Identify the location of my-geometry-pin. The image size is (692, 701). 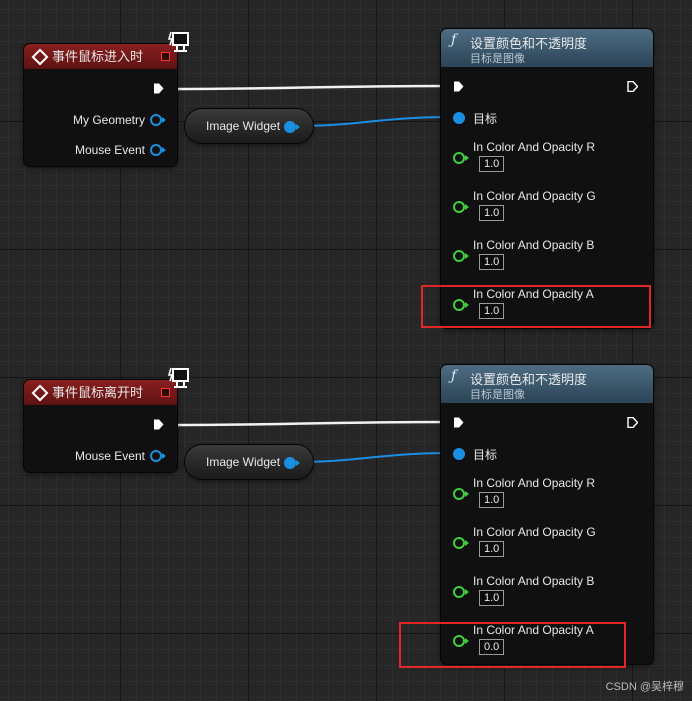
(156, 120).